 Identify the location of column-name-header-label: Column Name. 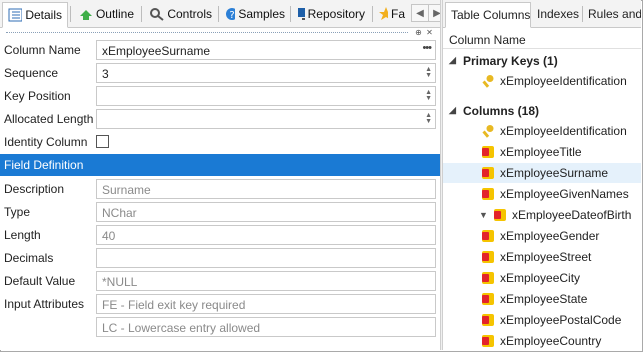
(487, 40).